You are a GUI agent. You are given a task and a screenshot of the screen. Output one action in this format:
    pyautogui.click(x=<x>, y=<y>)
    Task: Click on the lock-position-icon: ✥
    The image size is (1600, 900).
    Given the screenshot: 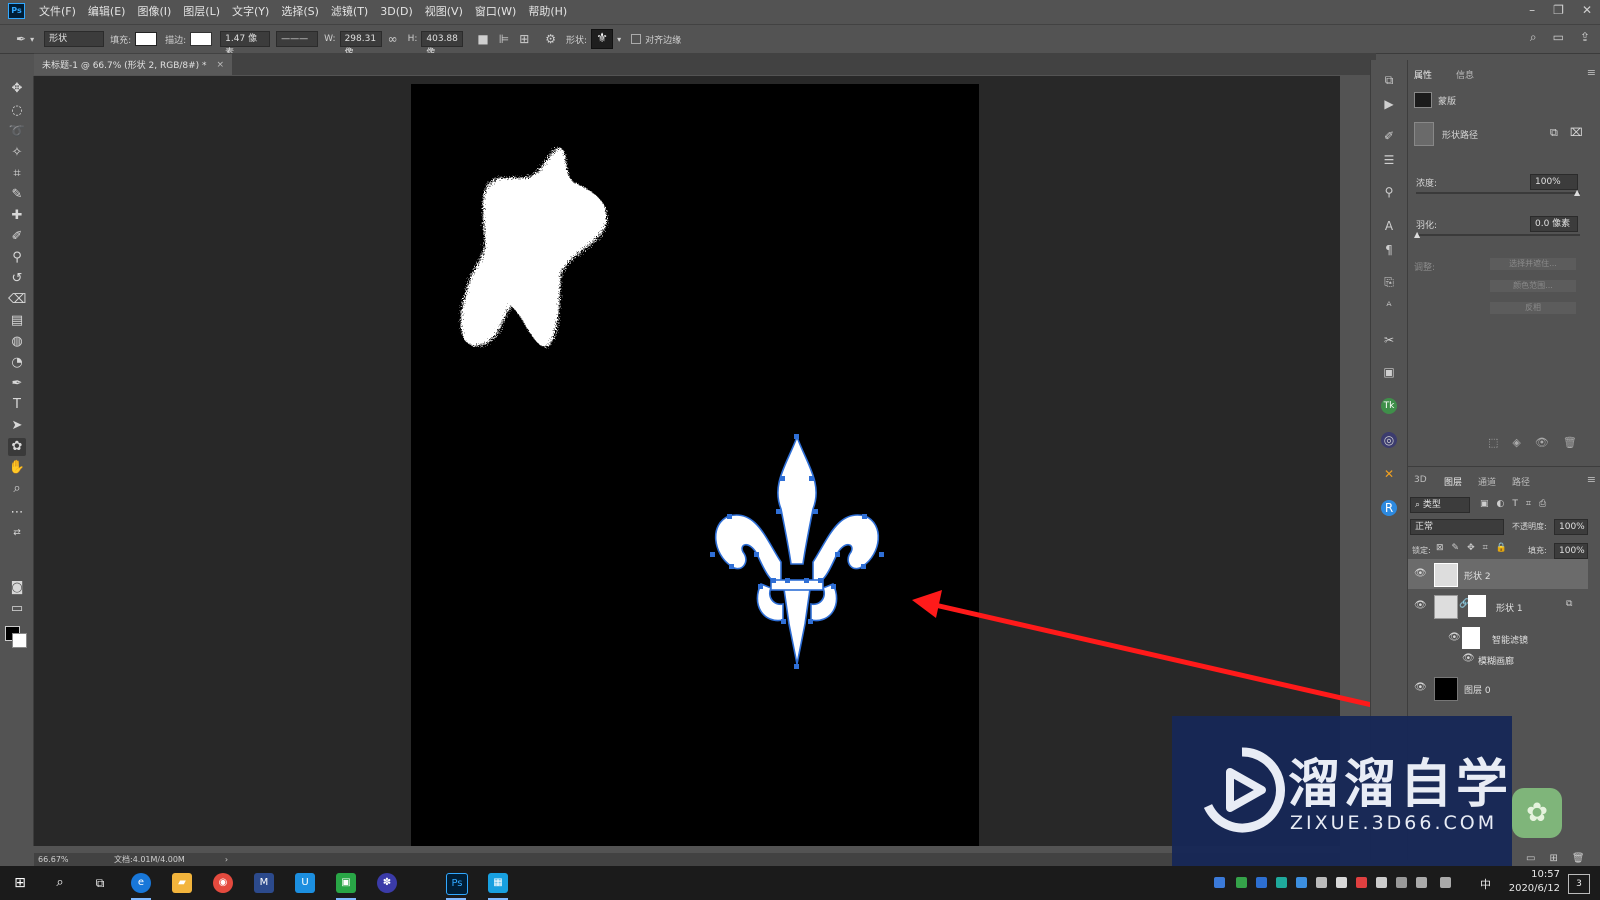 What is the action you would take?
    pyautogui.click(x=1471, y=548)
    